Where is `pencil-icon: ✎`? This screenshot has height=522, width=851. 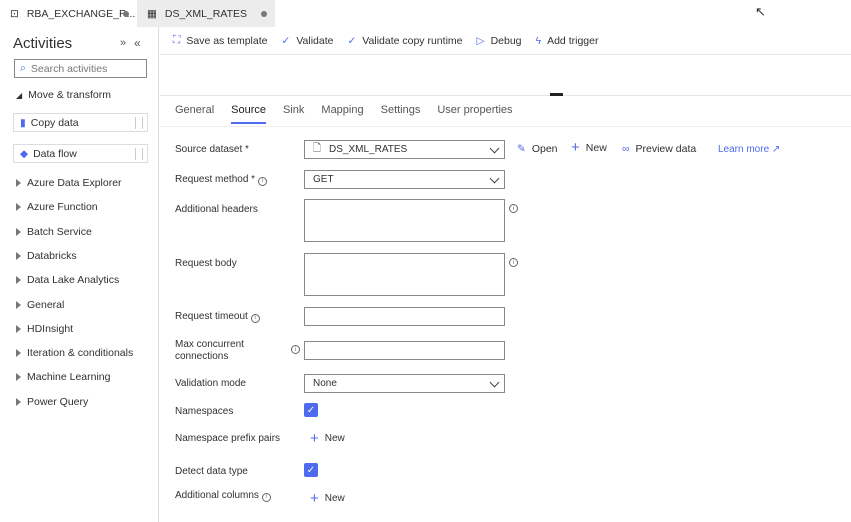
pencil-icon: ✎ is located at coordinates (521, 149).